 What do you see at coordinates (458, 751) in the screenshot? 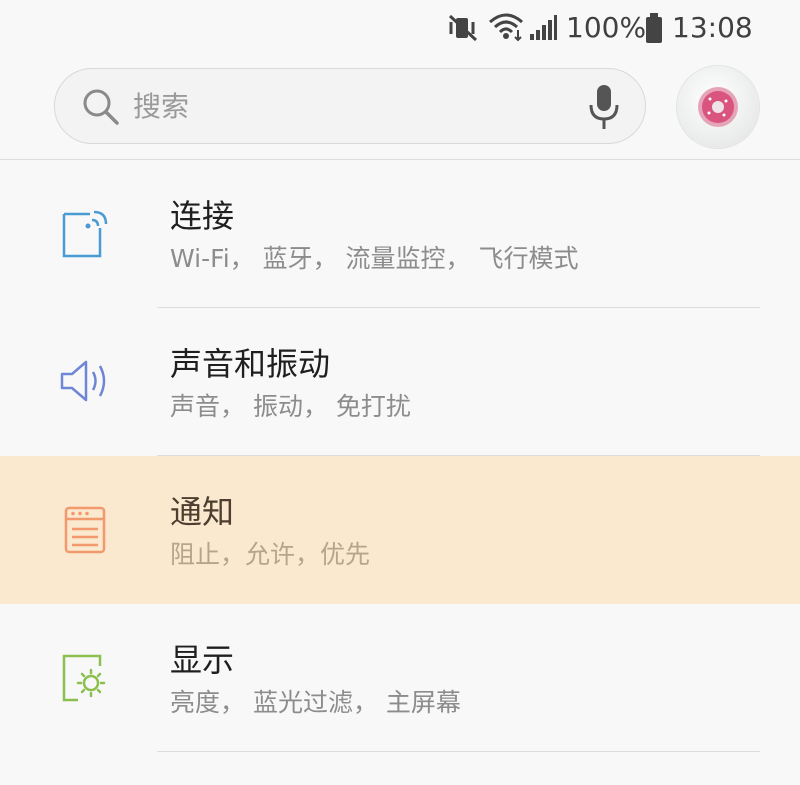
I see `divider` at bounding box center [458, 751].